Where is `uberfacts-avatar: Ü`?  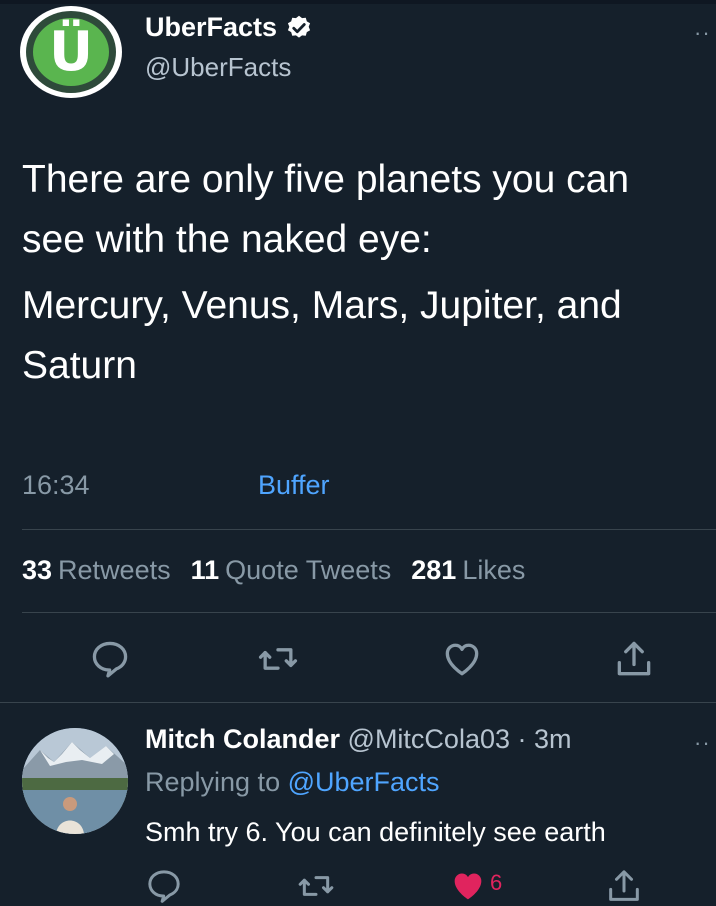
uberfacts-avatar: Ü is located at coordinates (71, 52).